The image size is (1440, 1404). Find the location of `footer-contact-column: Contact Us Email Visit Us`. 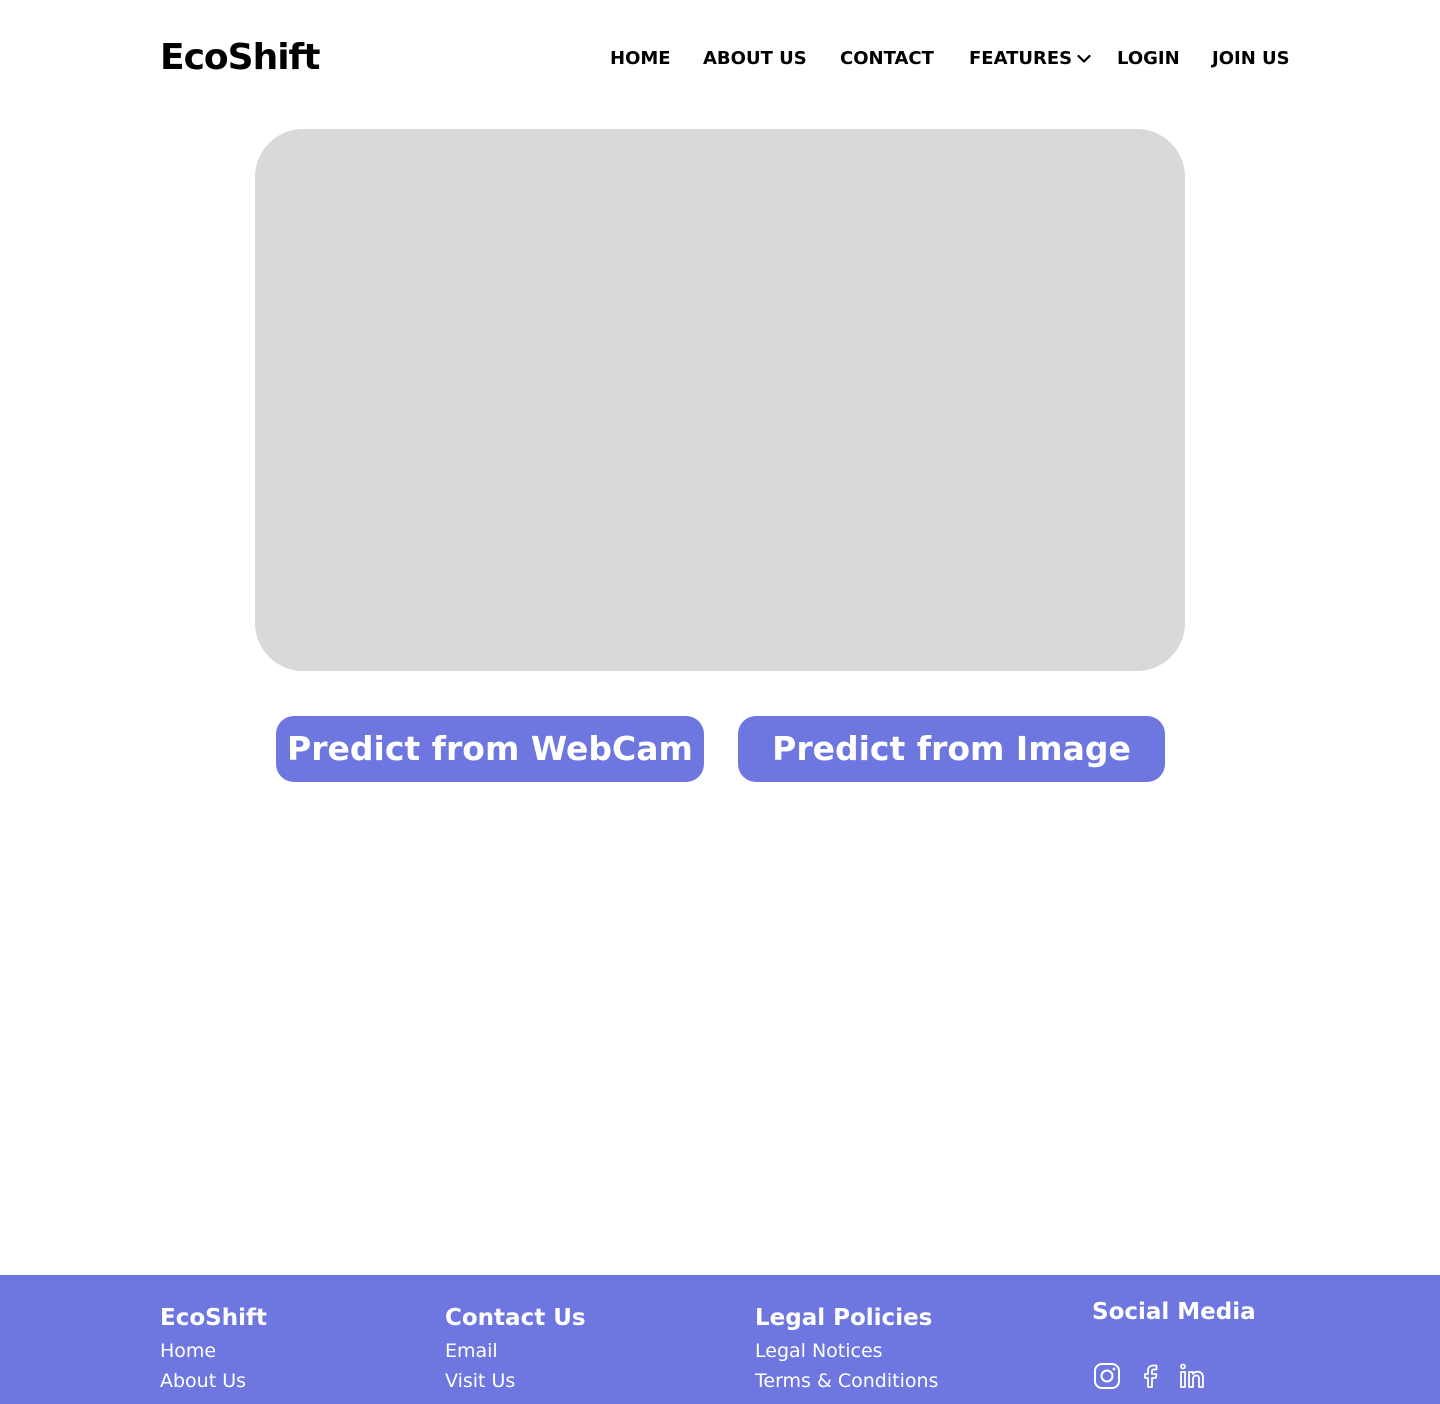

footer-contact-column: Contact Us Email Visit Us is located at coordinates (515, 1349).